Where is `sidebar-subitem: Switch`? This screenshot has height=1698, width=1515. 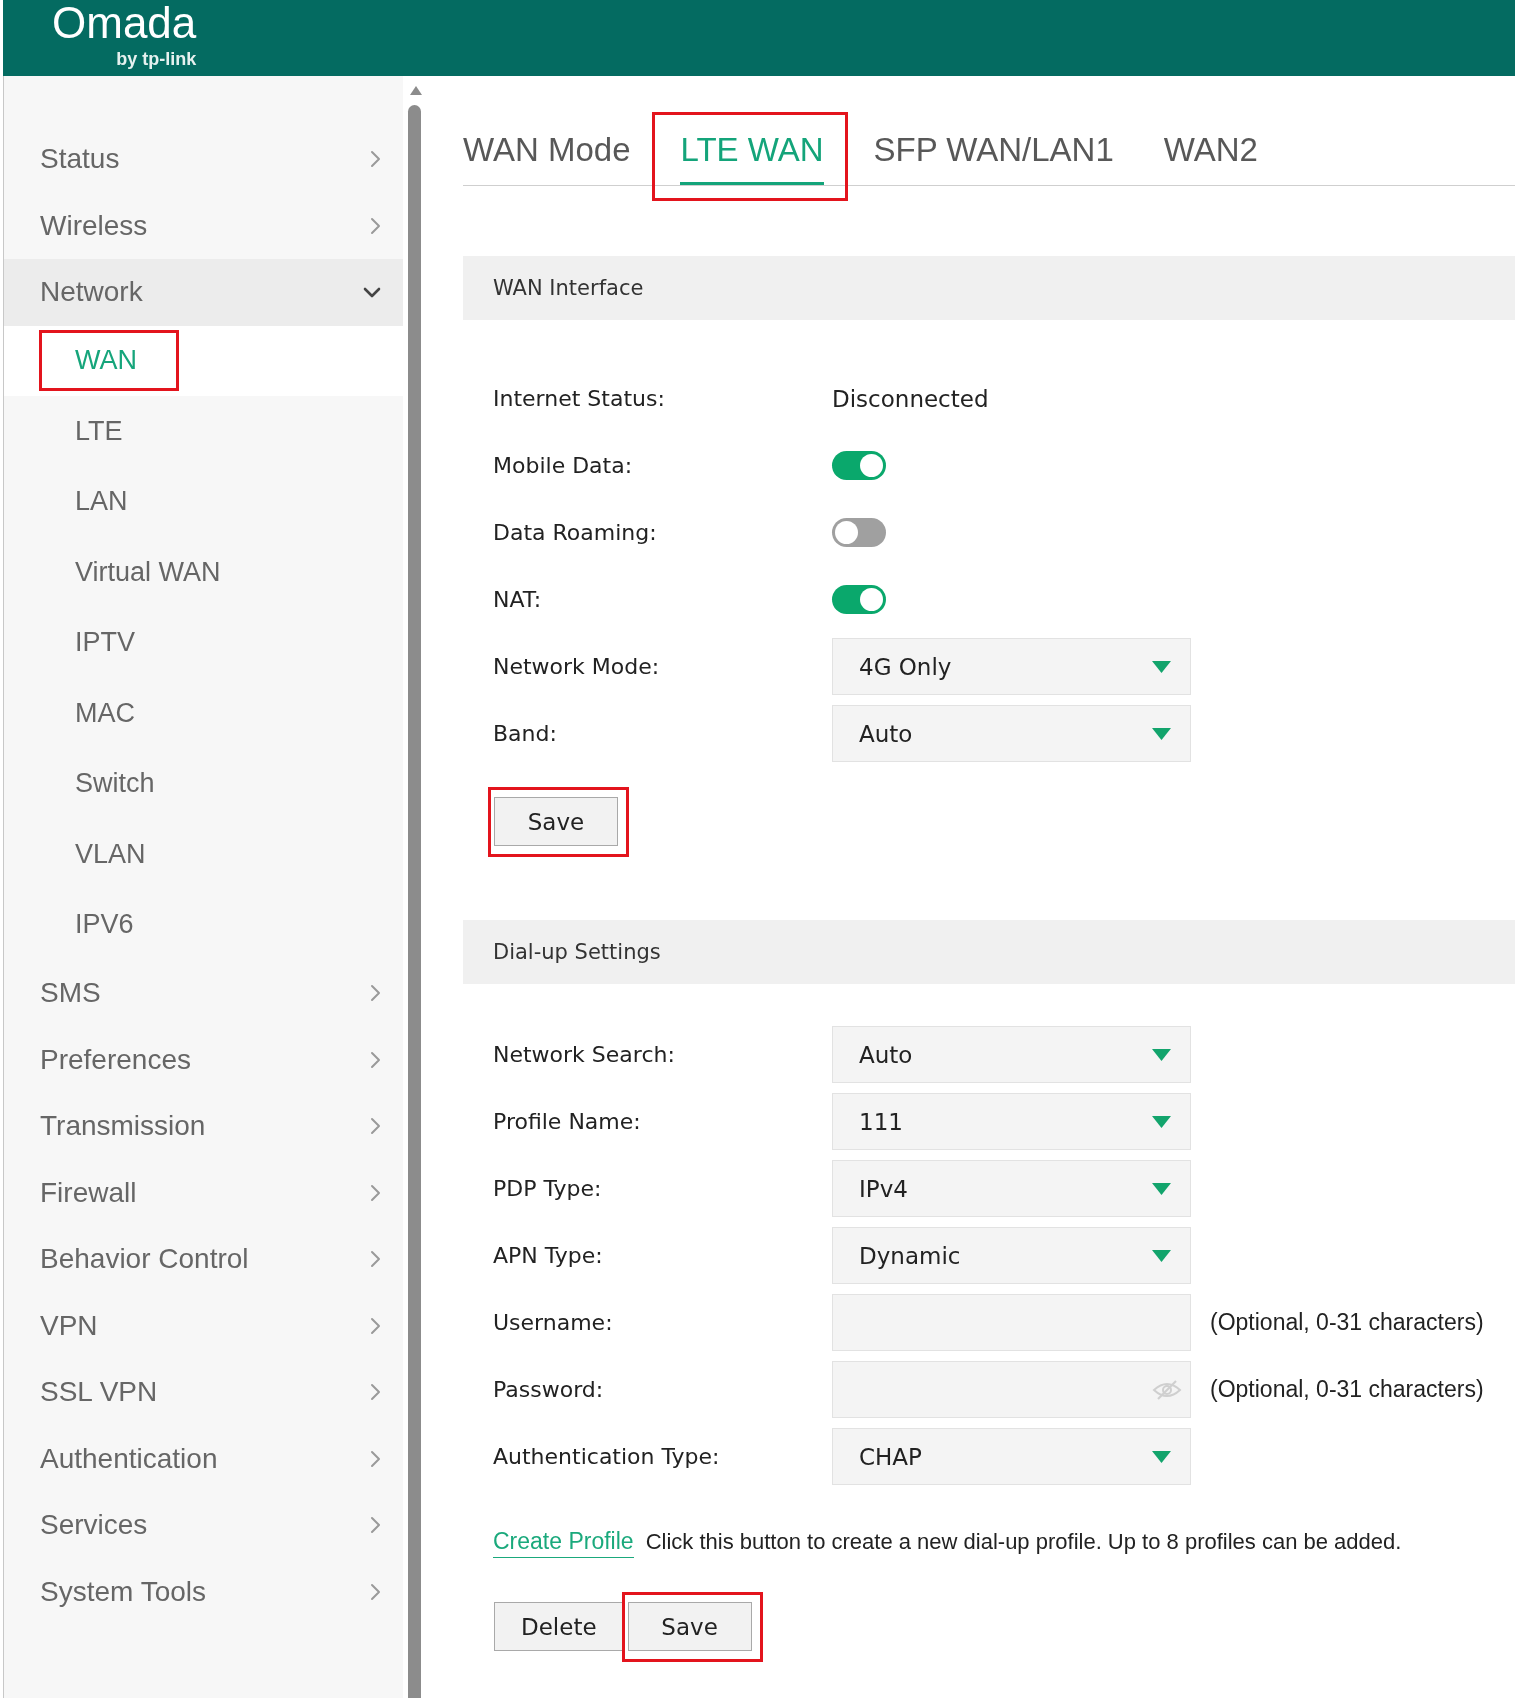
sidebar-subitem: Switch is located at coordinates (203, 783).